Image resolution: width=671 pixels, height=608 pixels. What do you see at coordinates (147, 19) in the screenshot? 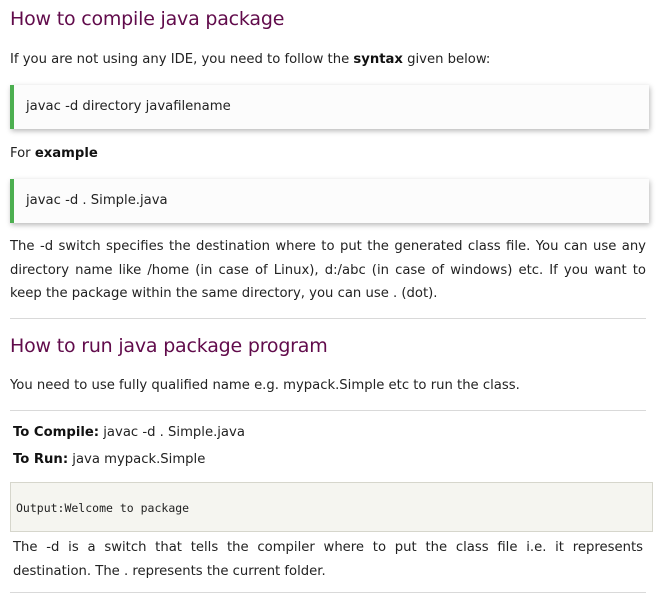
I see `heading-compile-package: How to compile java package` at bounding box center [147, 19].